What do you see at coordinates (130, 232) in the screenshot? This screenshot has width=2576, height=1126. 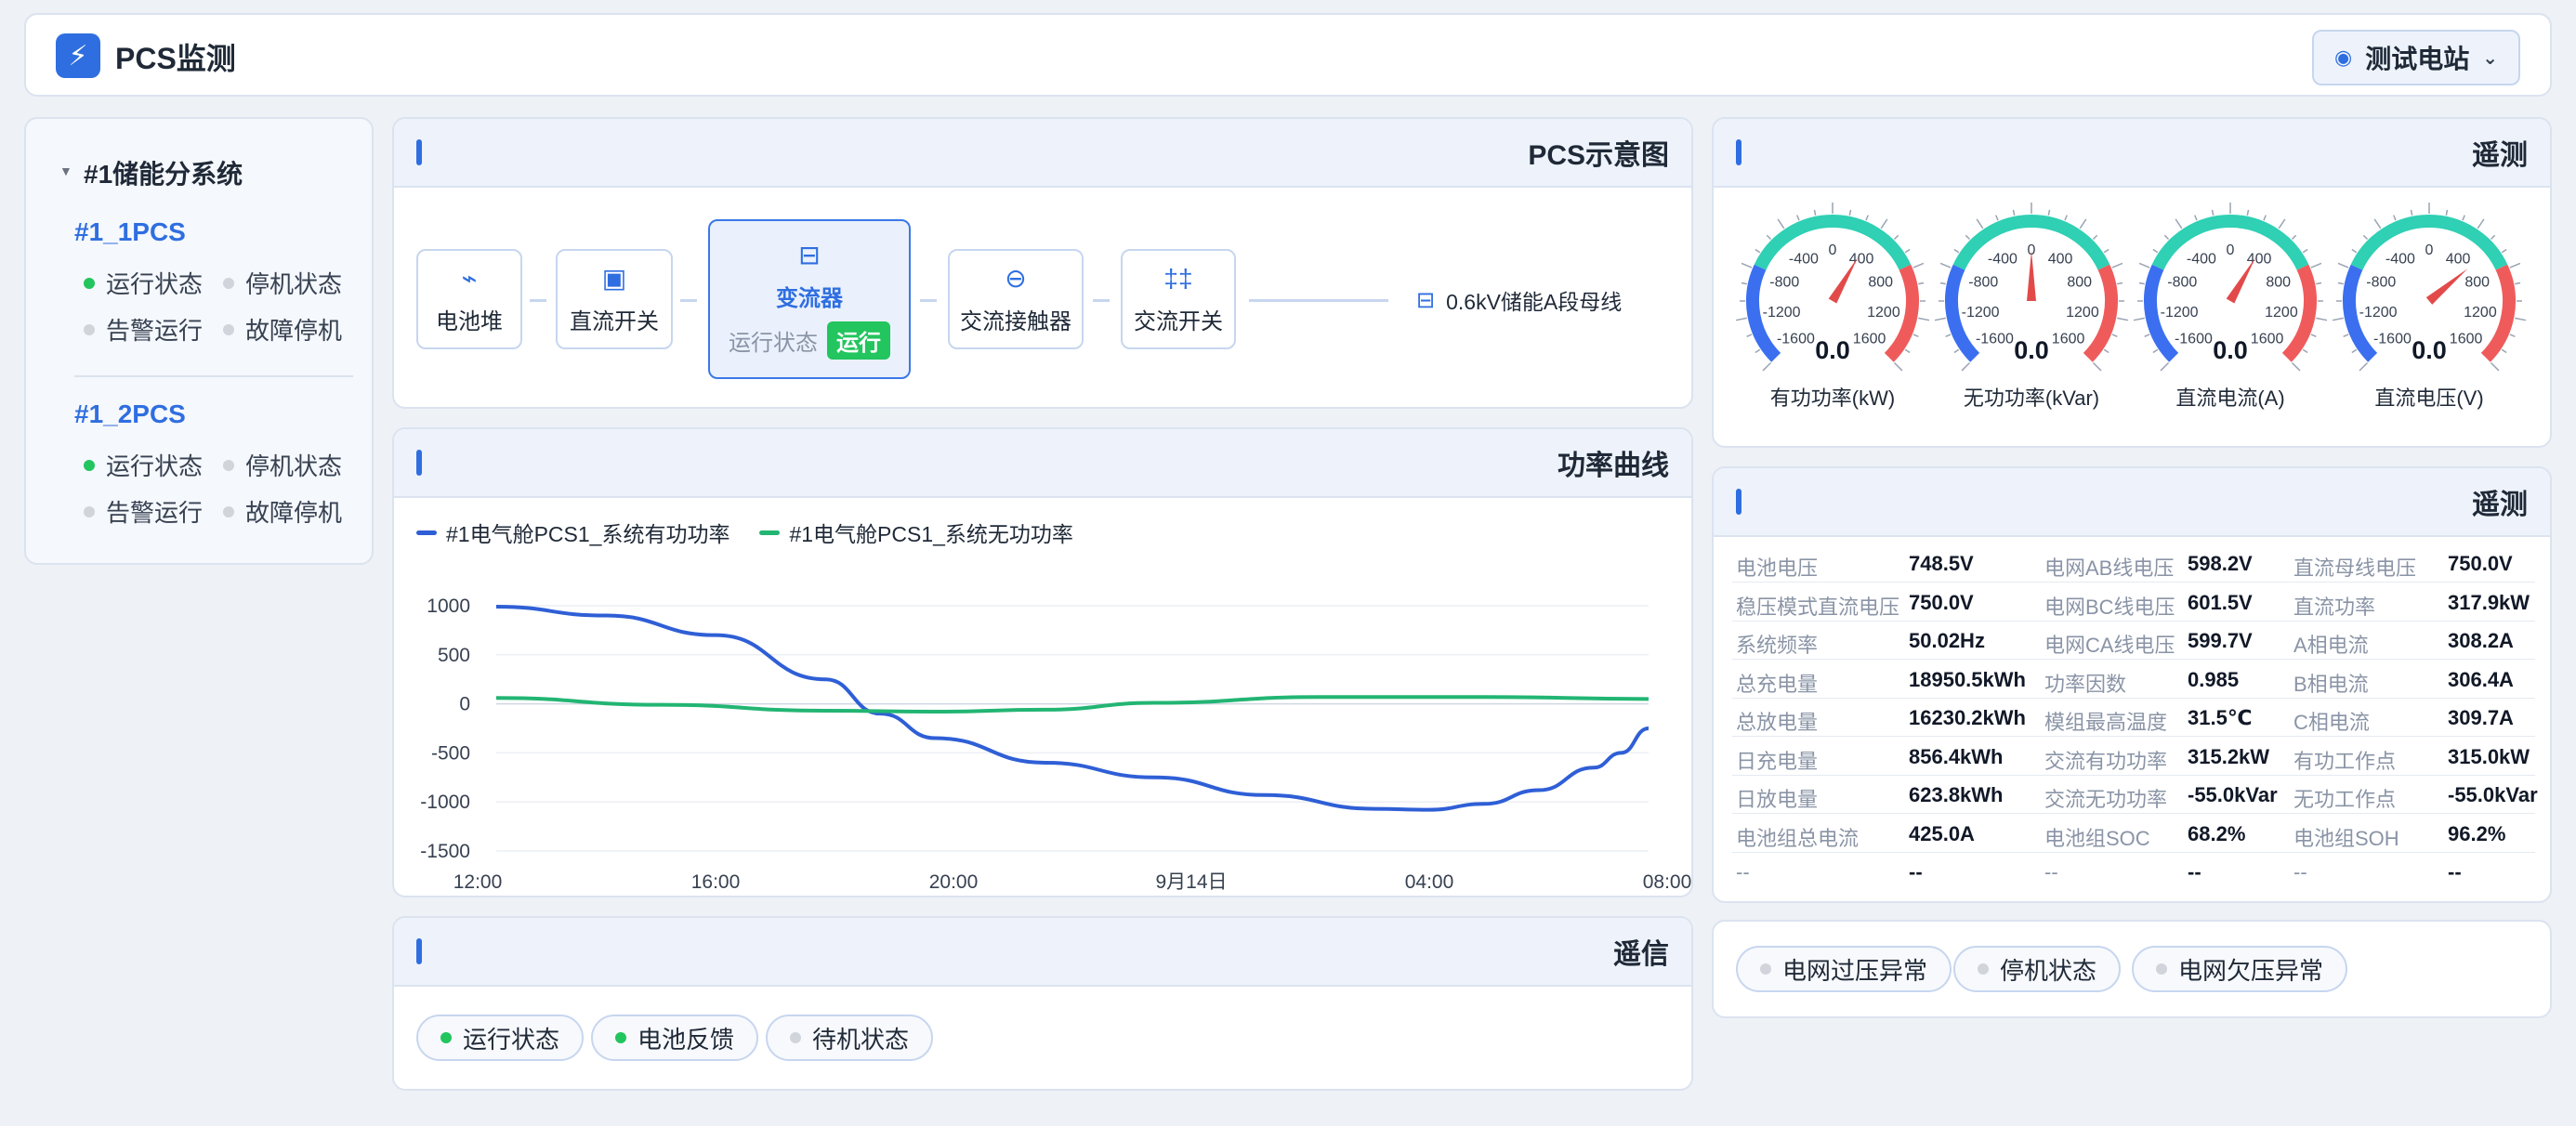 I see `sidebar-item-pcs1: #1_1PCS` at bounding box center [130, 232].